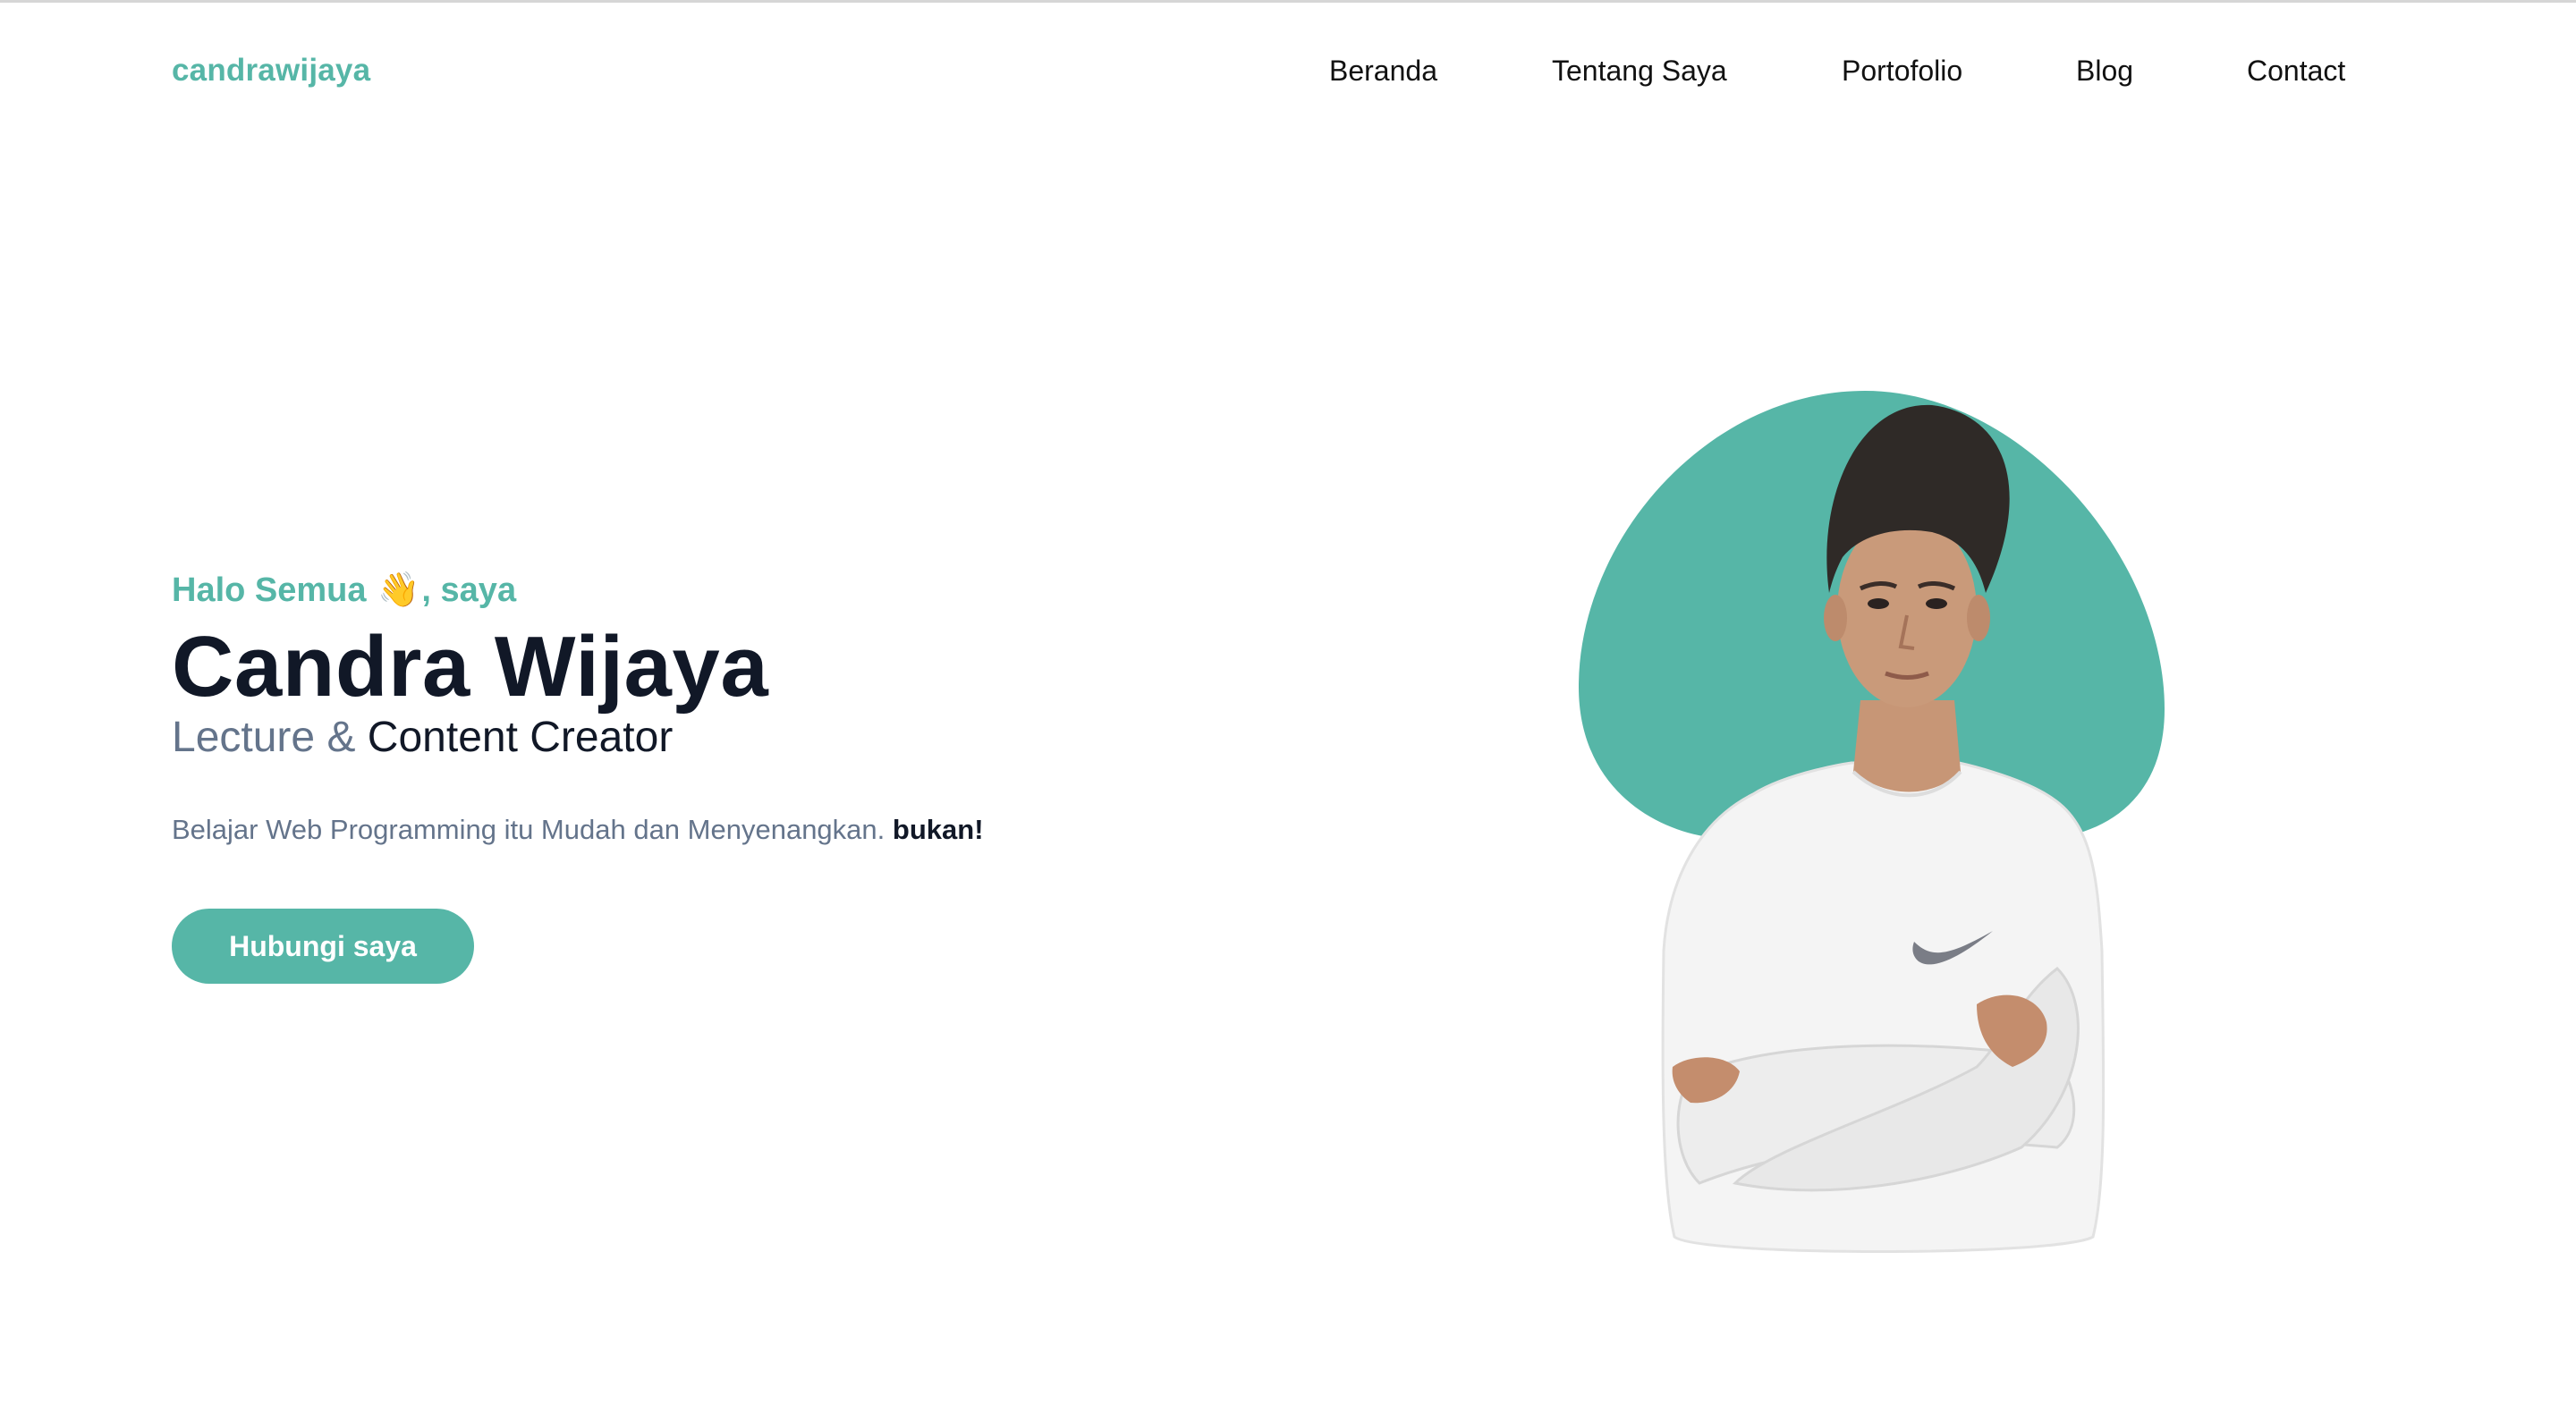  What do you see at coordinates (1872, 822) in the screenshot?
I see `person-photo-icon` at bounding box center [1872, 822].